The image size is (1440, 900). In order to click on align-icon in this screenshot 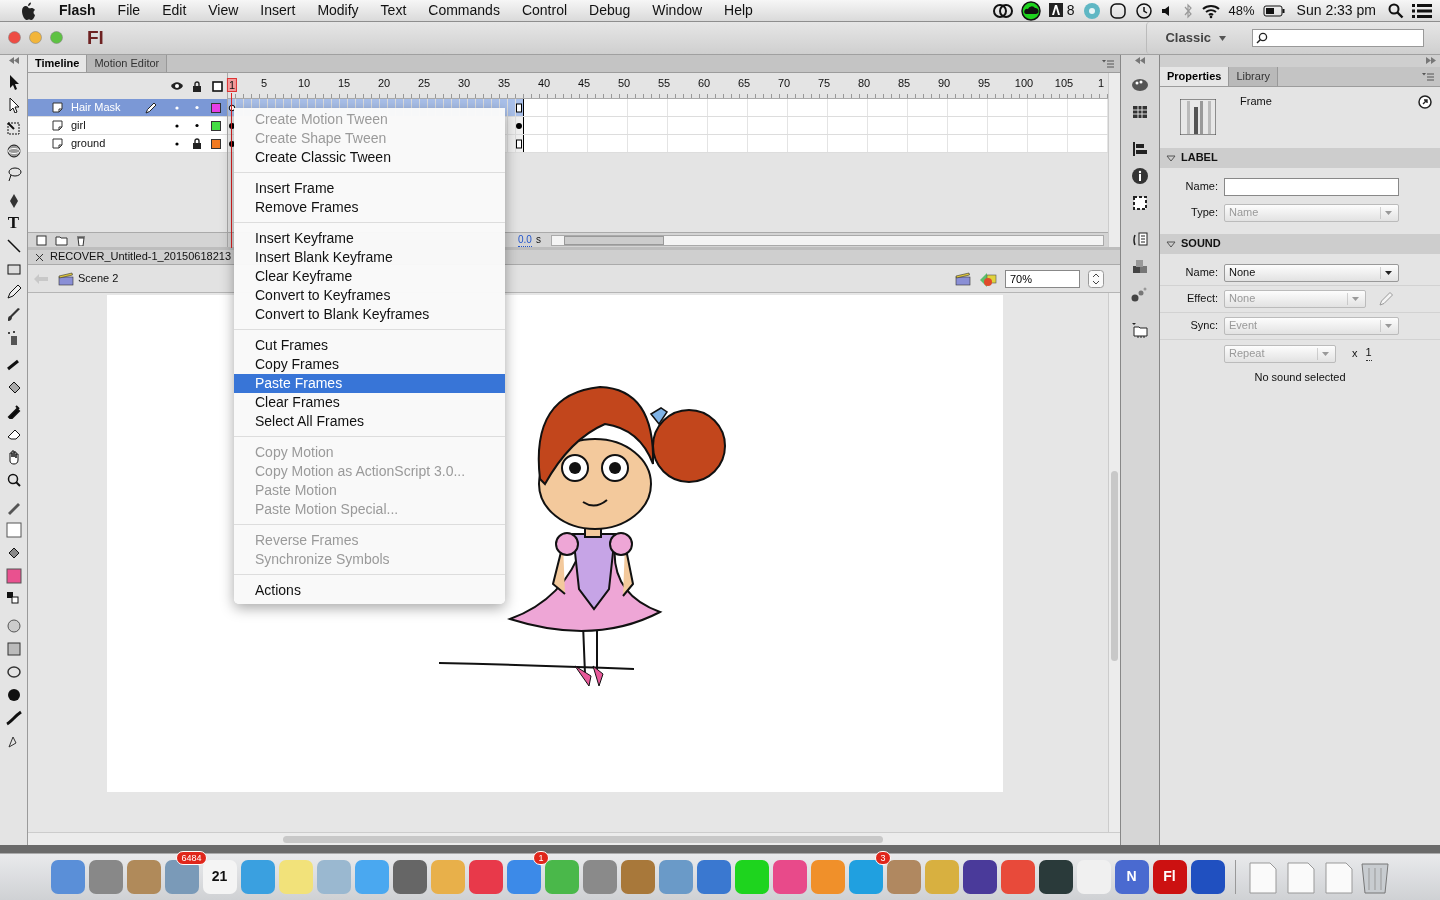, I will do `click(1140, 149)`.